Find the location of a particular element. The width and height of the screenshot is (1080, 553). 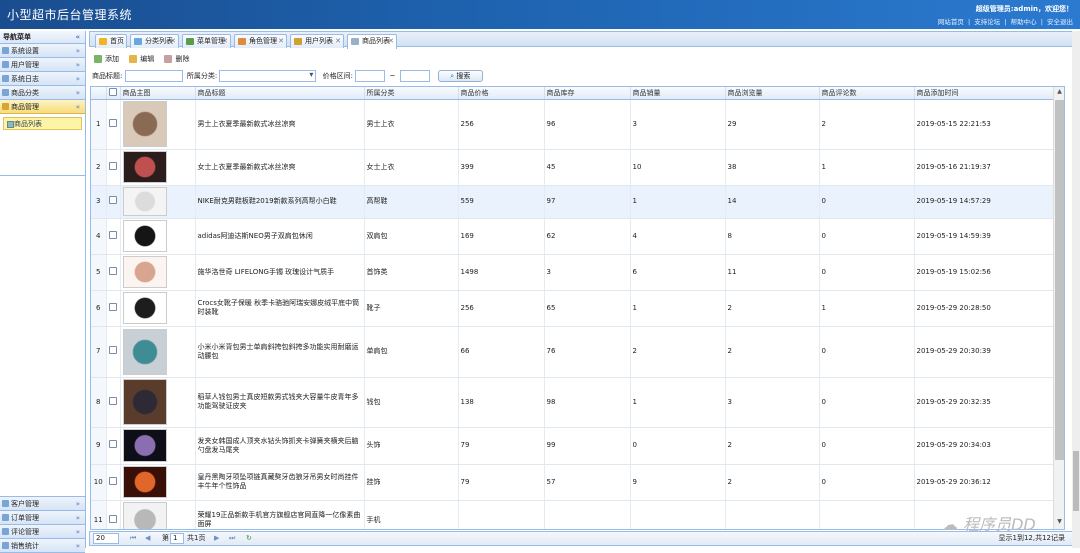

sidebar-item-order-management: 订单管理 » is located at coordinates (42, 518).